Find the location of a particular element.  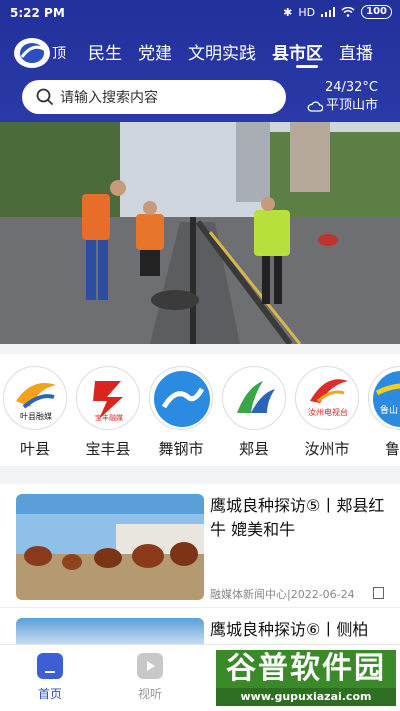

status-time: 5:22 PM is located at coordinates (37, 13).